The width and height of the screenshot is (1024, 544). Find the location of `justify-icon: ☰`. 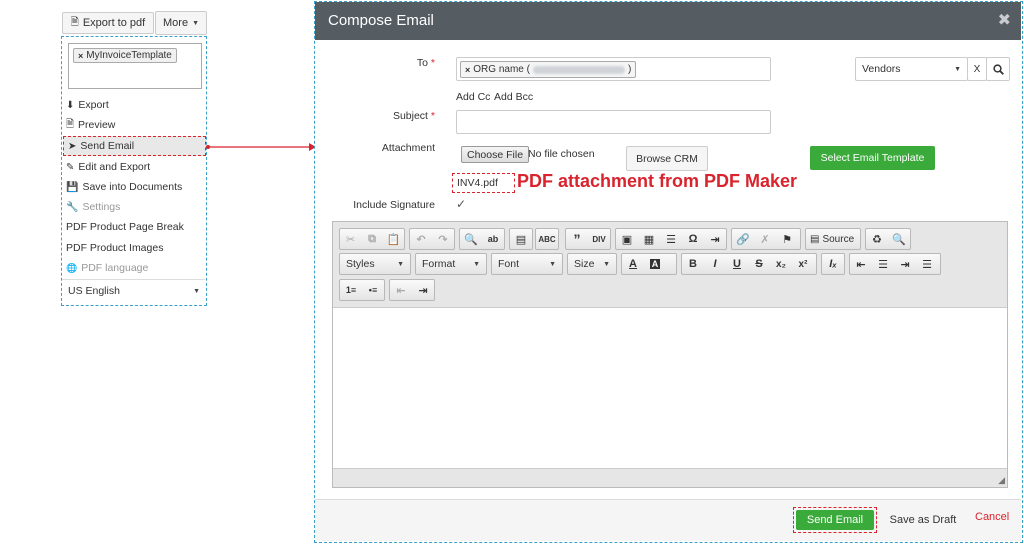

justify-icon: ☰ is located at coordinates (927, 264).